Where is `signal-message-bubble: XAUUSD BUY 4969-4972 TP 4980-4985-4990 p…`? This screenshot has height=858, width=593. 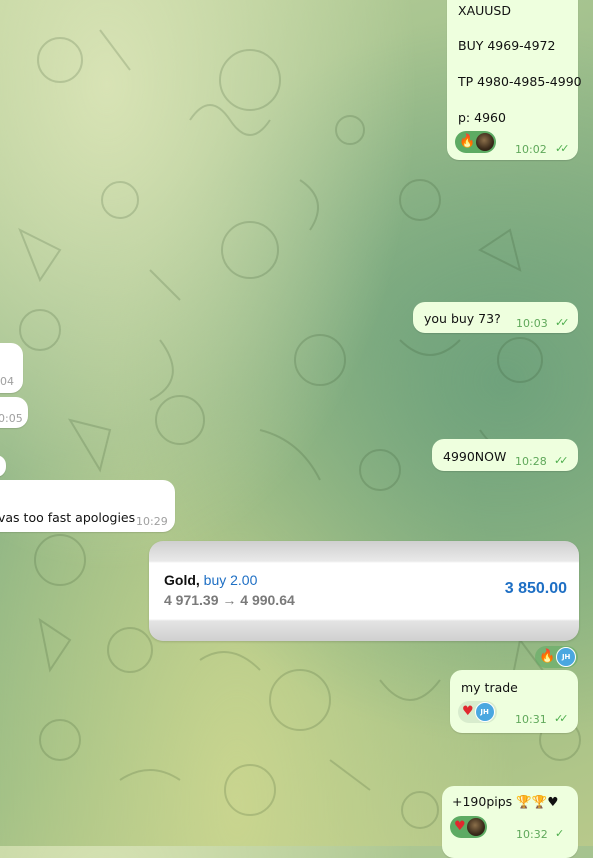 signal-message-bubble: XAUUSD BUY 4969-4972 TP 4980-4985-4990 p… is located at coordinates (514, 80).